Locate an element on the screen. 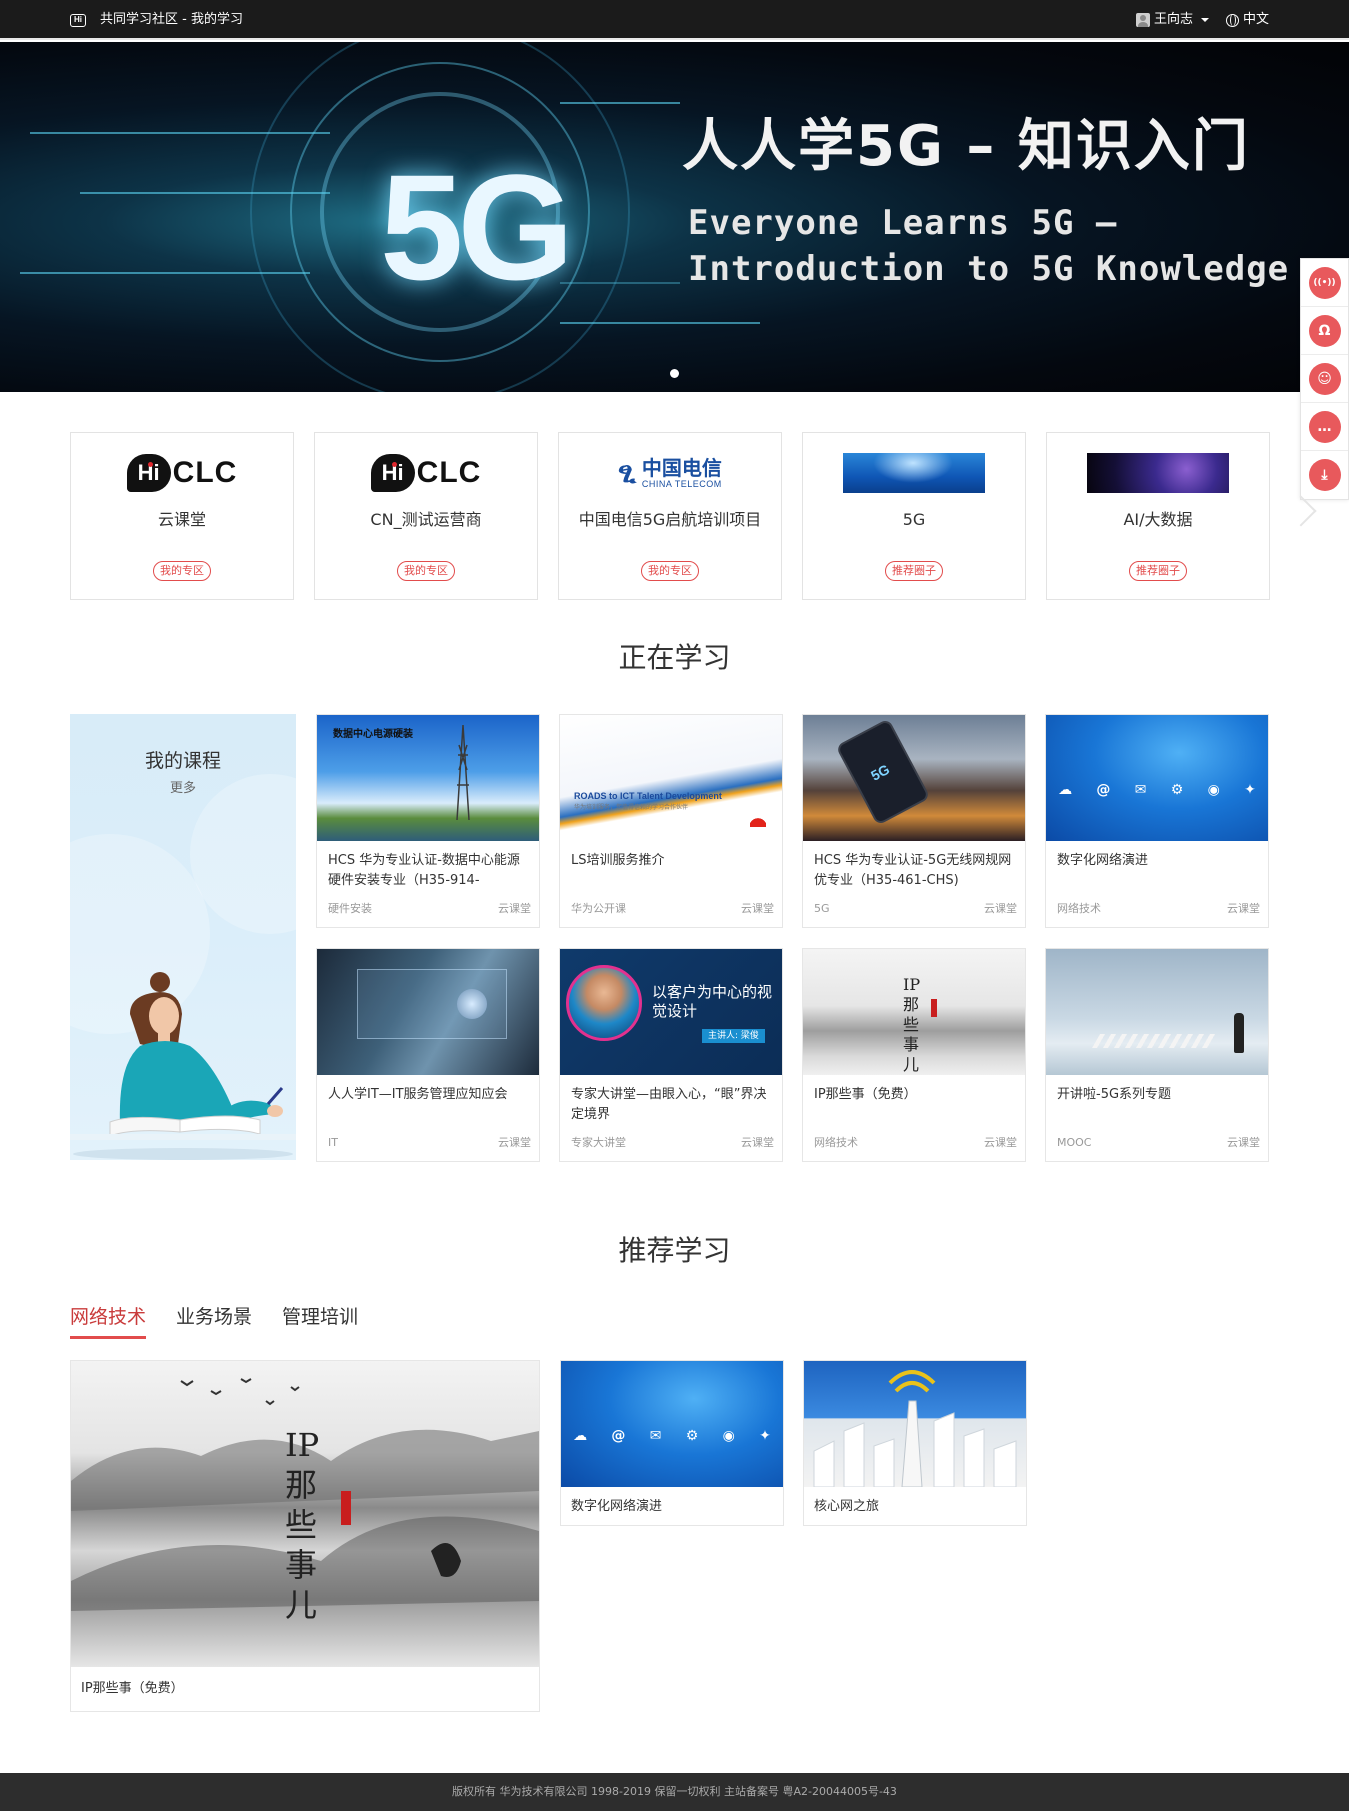 This screenshot has height=1811, width=1349. page-title: 共同学习社区 - 我的学习 is located at coordinates (171, 20).